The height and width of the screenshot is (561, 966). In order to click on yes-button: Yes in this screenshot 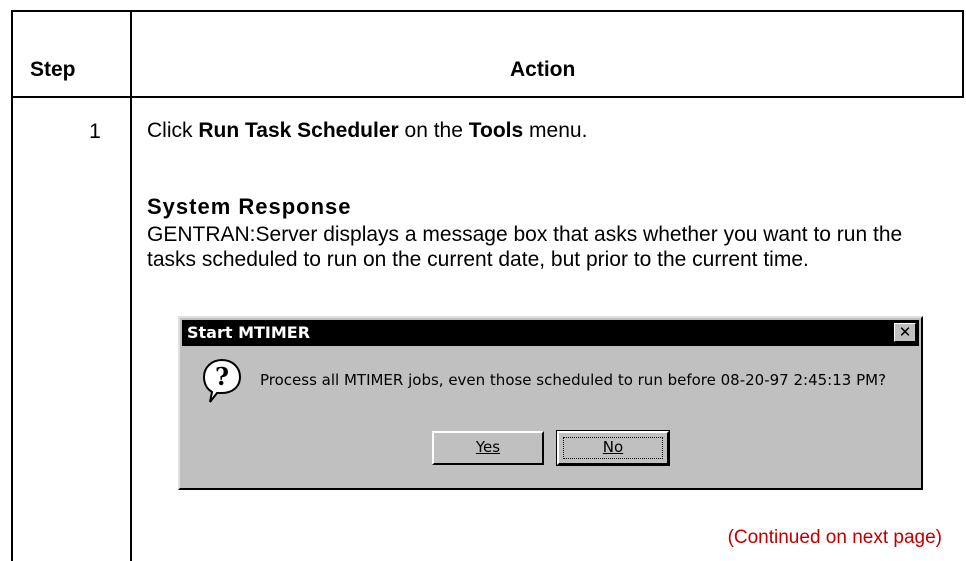, I will do `click(488, 448)`.